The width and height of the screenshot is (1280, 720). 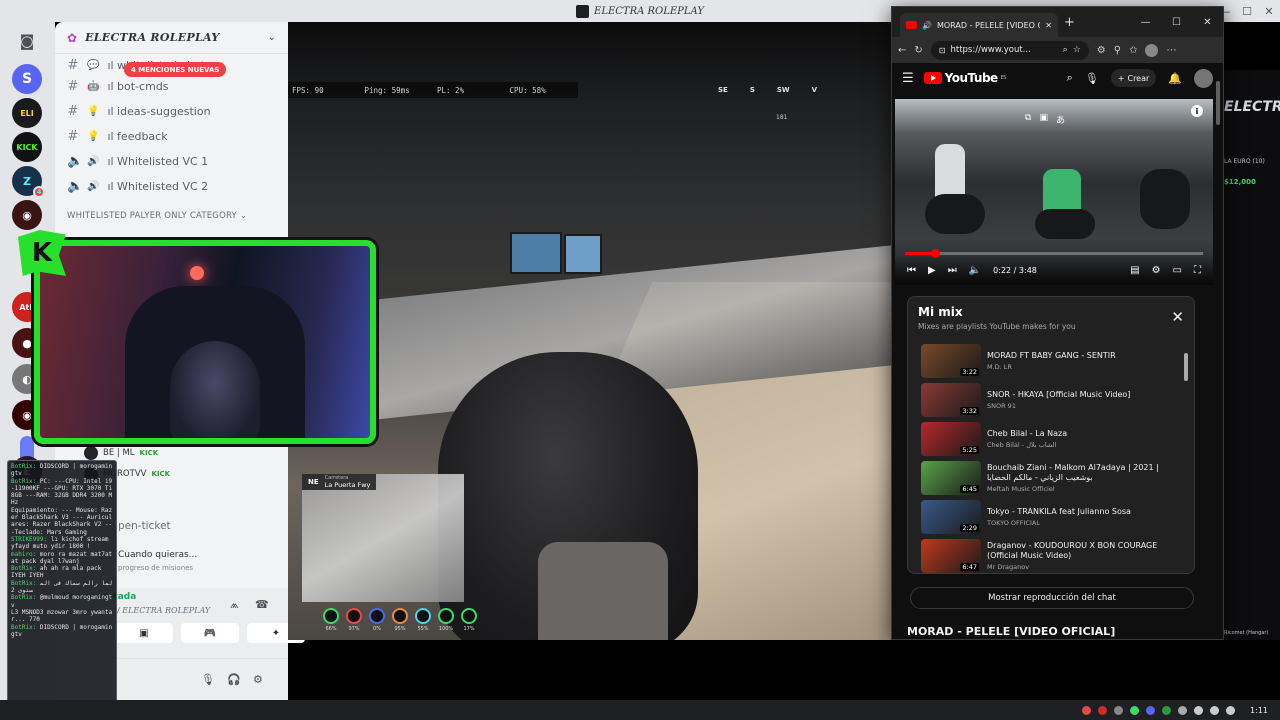 I want to click on stat-value: 55%, so click(x=423, y=629).